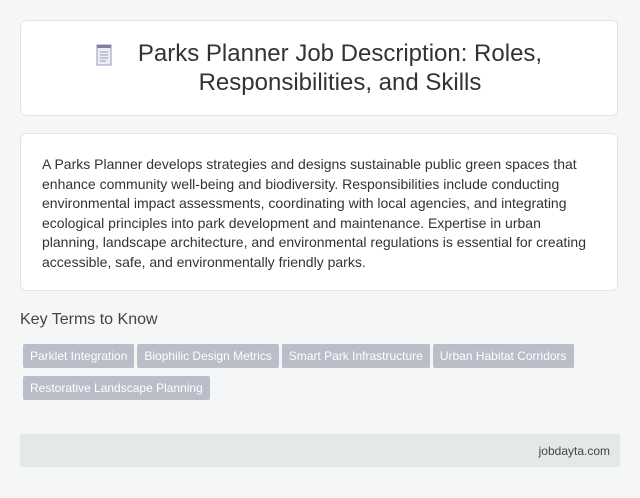  Describe the element at coordinates (503, 356) in the screenshot. I see `key-term-tag: Urban Habitat Corridors` at that location.